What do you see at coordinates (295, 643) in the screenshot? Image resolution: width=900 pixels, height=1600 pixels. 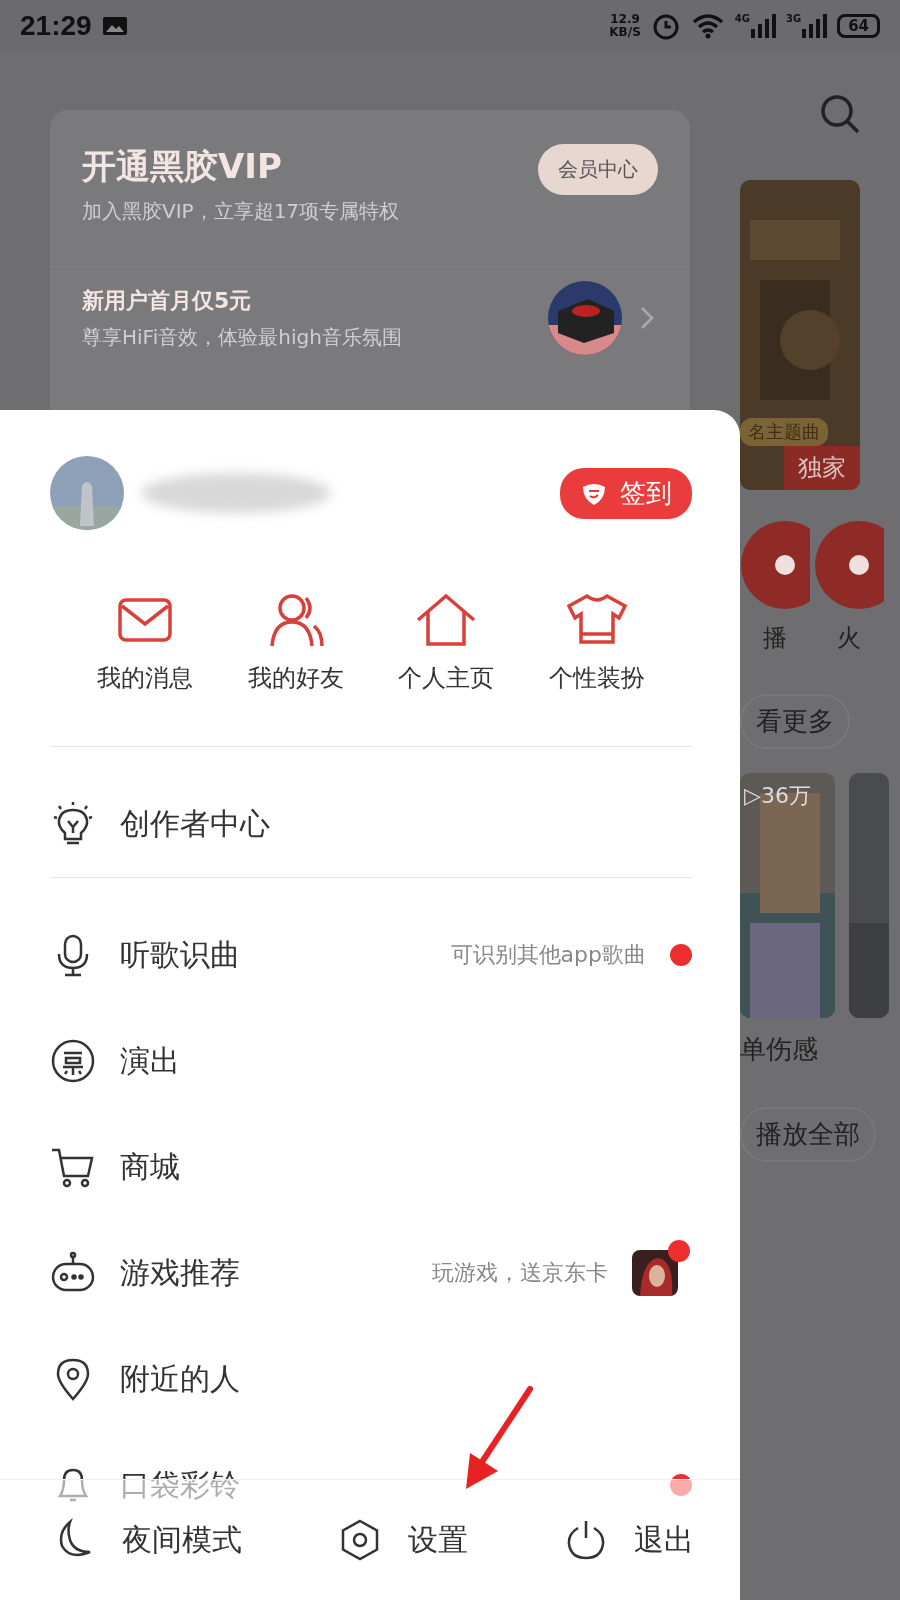 I see `quick-link: 我的好友` at bounding box center [295, 643].